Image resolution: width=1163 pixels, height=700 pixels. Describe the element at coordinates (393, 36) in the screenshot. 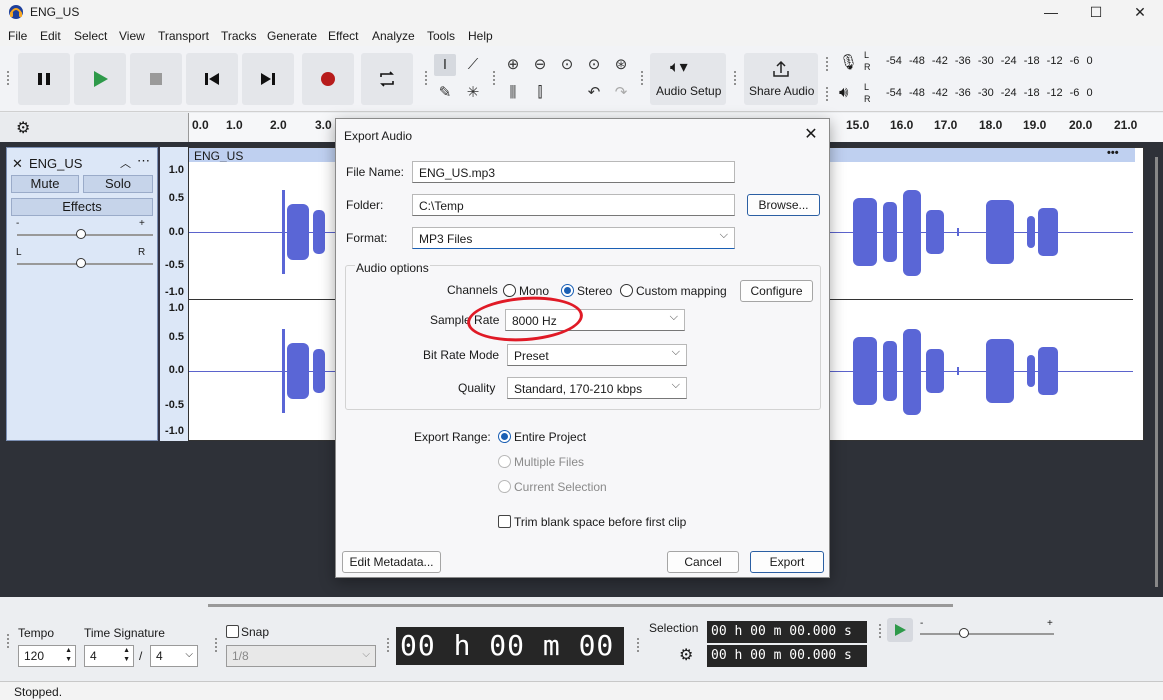

I see `menu-analyze: Analyze` at that location.